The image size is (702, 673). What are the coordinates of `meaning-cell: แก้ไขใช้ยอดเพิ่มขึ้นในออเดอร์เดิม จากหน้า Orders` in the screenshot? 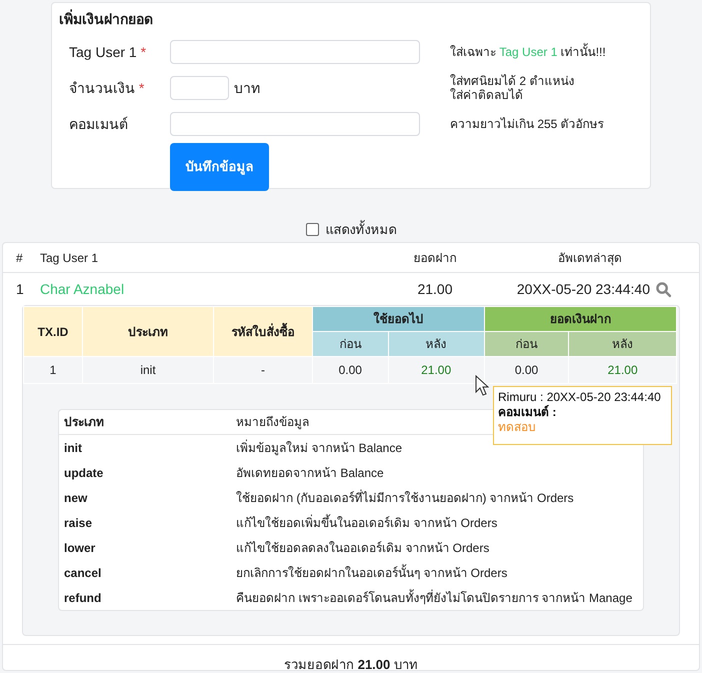 It's located at (367, 523).